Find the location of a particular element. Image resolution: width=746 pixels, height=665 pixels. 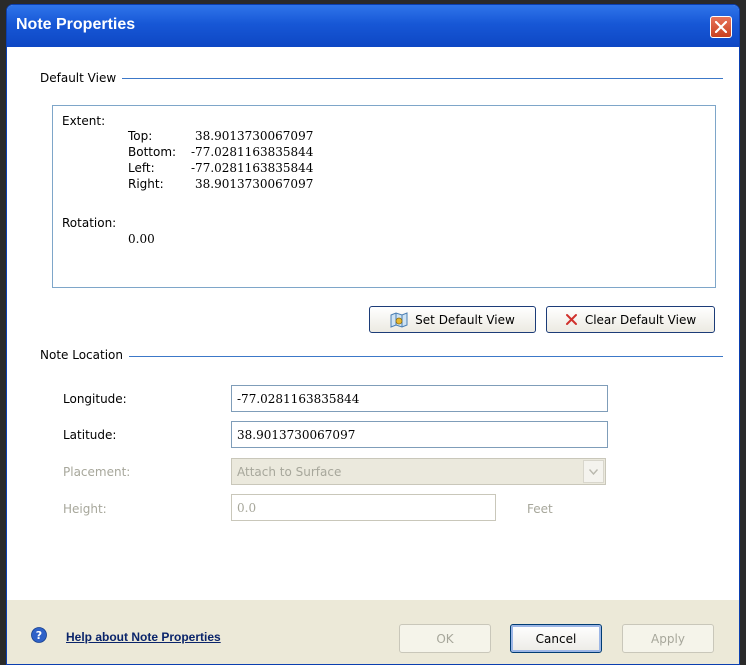

note-location-title: Note Location is located at coordinates (84, 355).